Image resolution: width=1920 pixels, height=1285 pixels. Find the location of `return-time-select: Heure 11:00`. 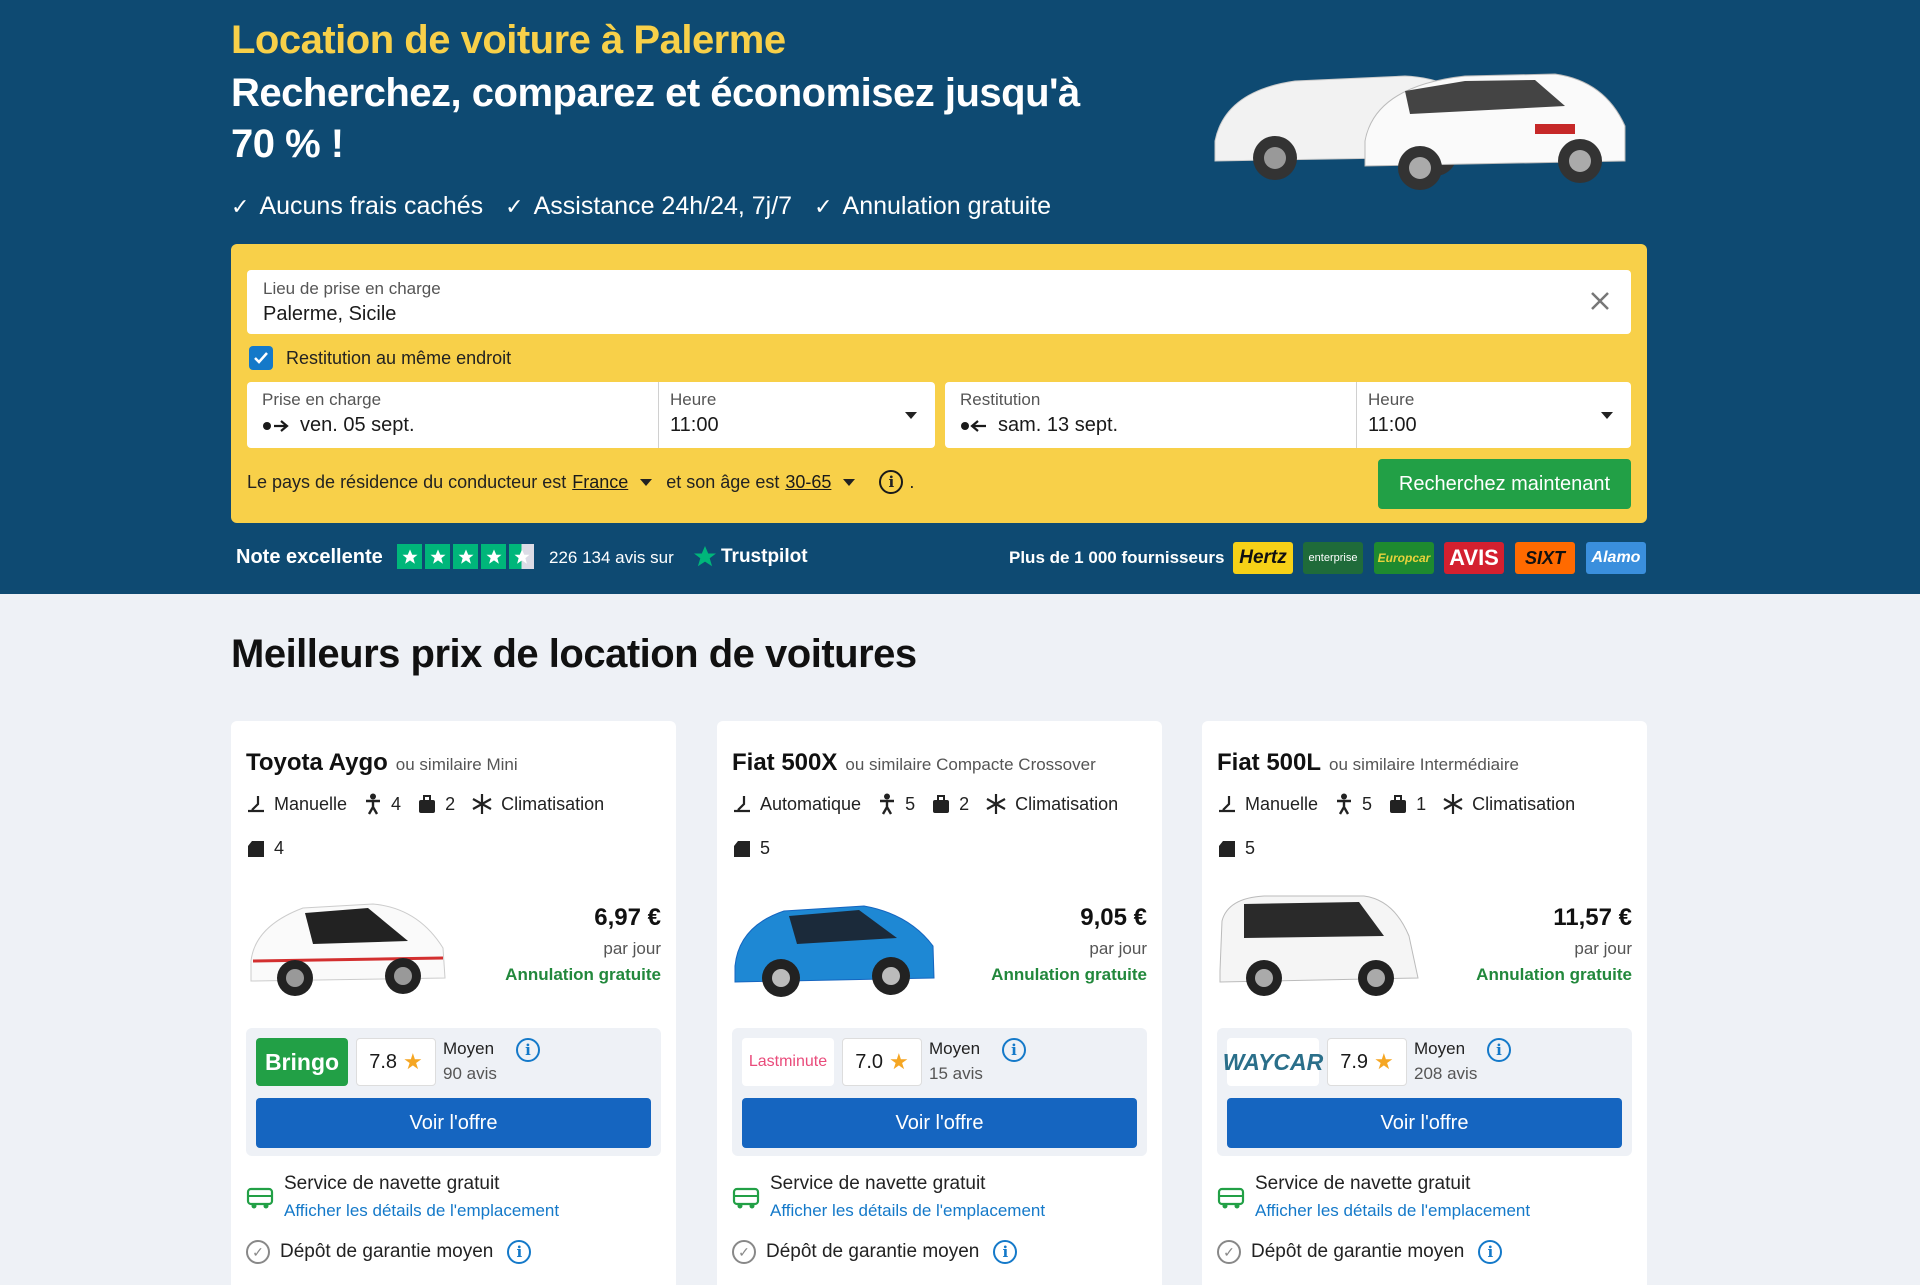

return-time-select: Heure 11:00 is located at coordinates (1494, 415).